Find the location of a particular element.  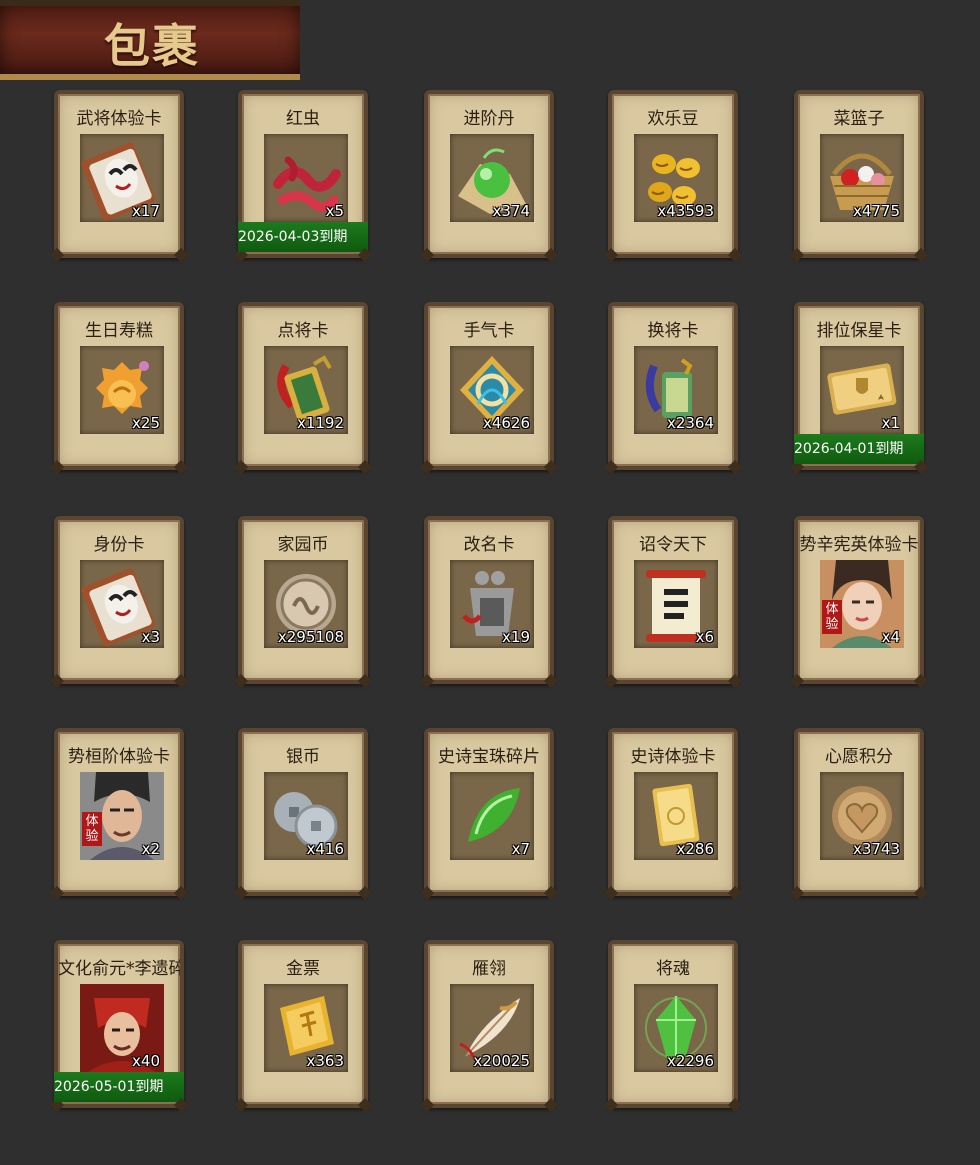

item-card: 生日寿糕 x25 is located at coordinates (119, 386).